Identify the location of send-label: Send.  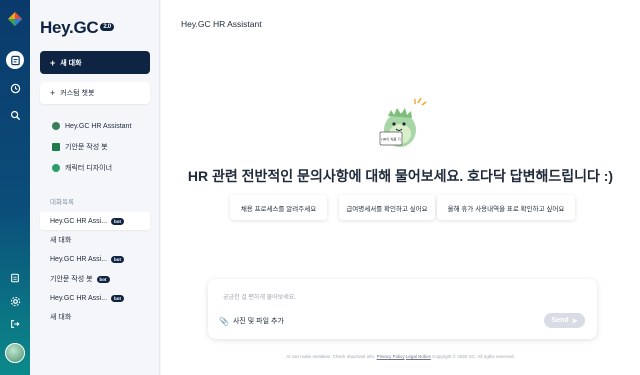
(560, 320).